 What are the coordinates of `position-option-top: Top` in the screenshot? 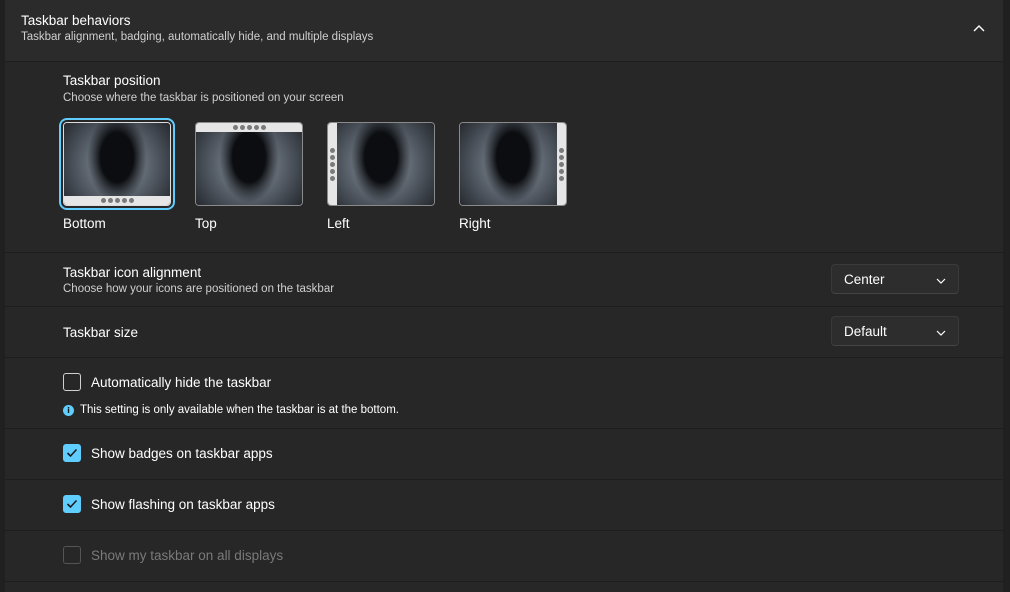 It's located at (249, 176).